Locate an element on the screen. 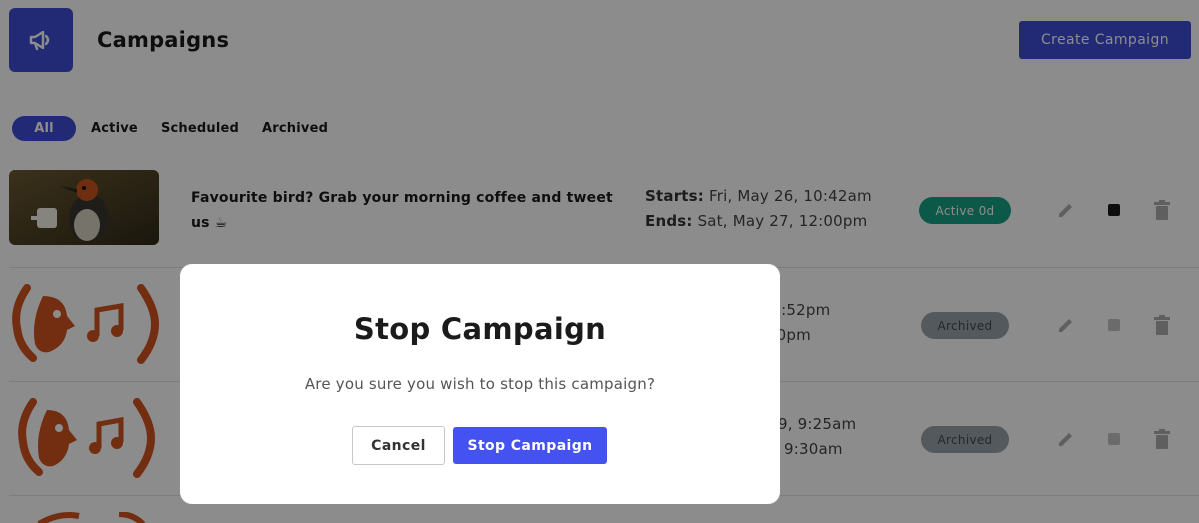 The image size is (1199, 523). stop-campaign-button: Stop Campaign is located at coordinates (530, 445).